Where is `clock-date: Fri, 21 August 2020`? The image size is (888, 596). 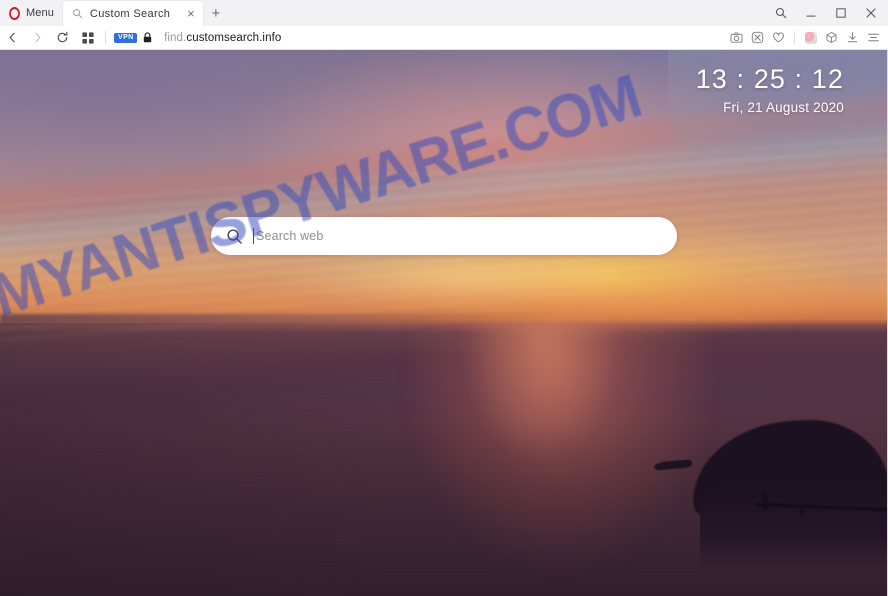 clock-date: Fri, 21 August 2020 is located at coordinates (783, 107).